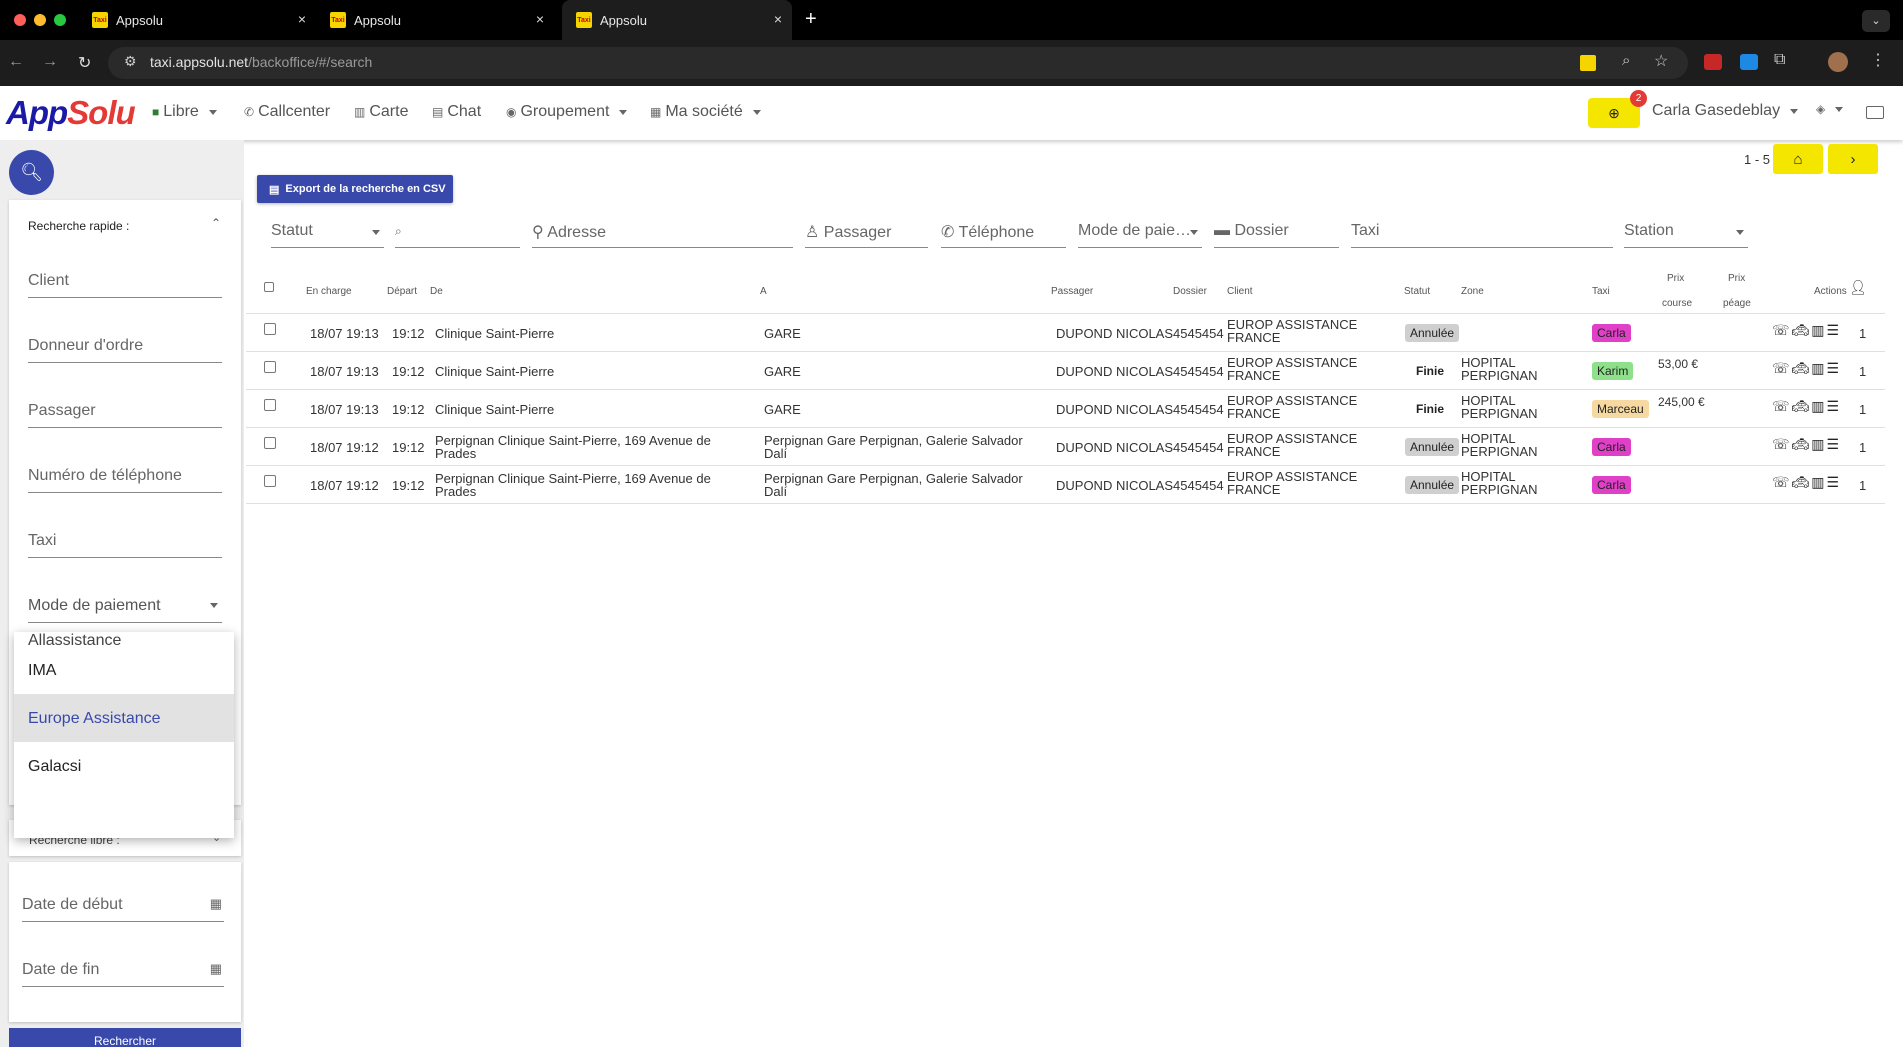  I want to click on extension-taxi-icon, so click(1588, 63).